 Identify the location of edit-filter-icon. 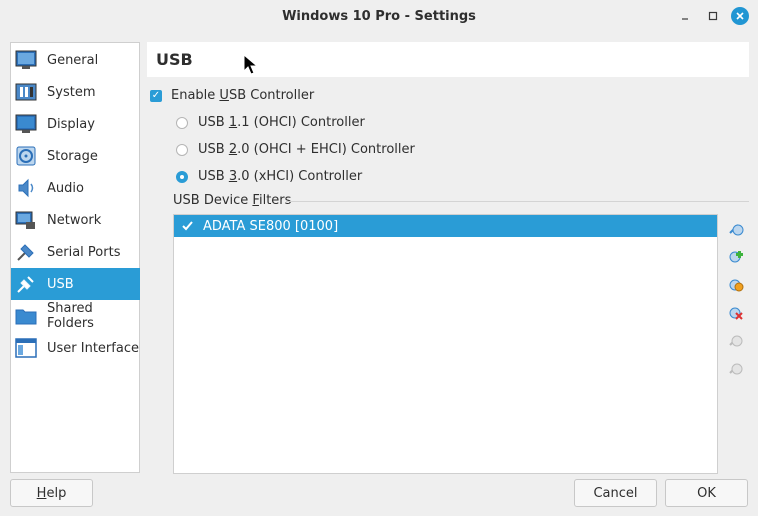
(735, 284).